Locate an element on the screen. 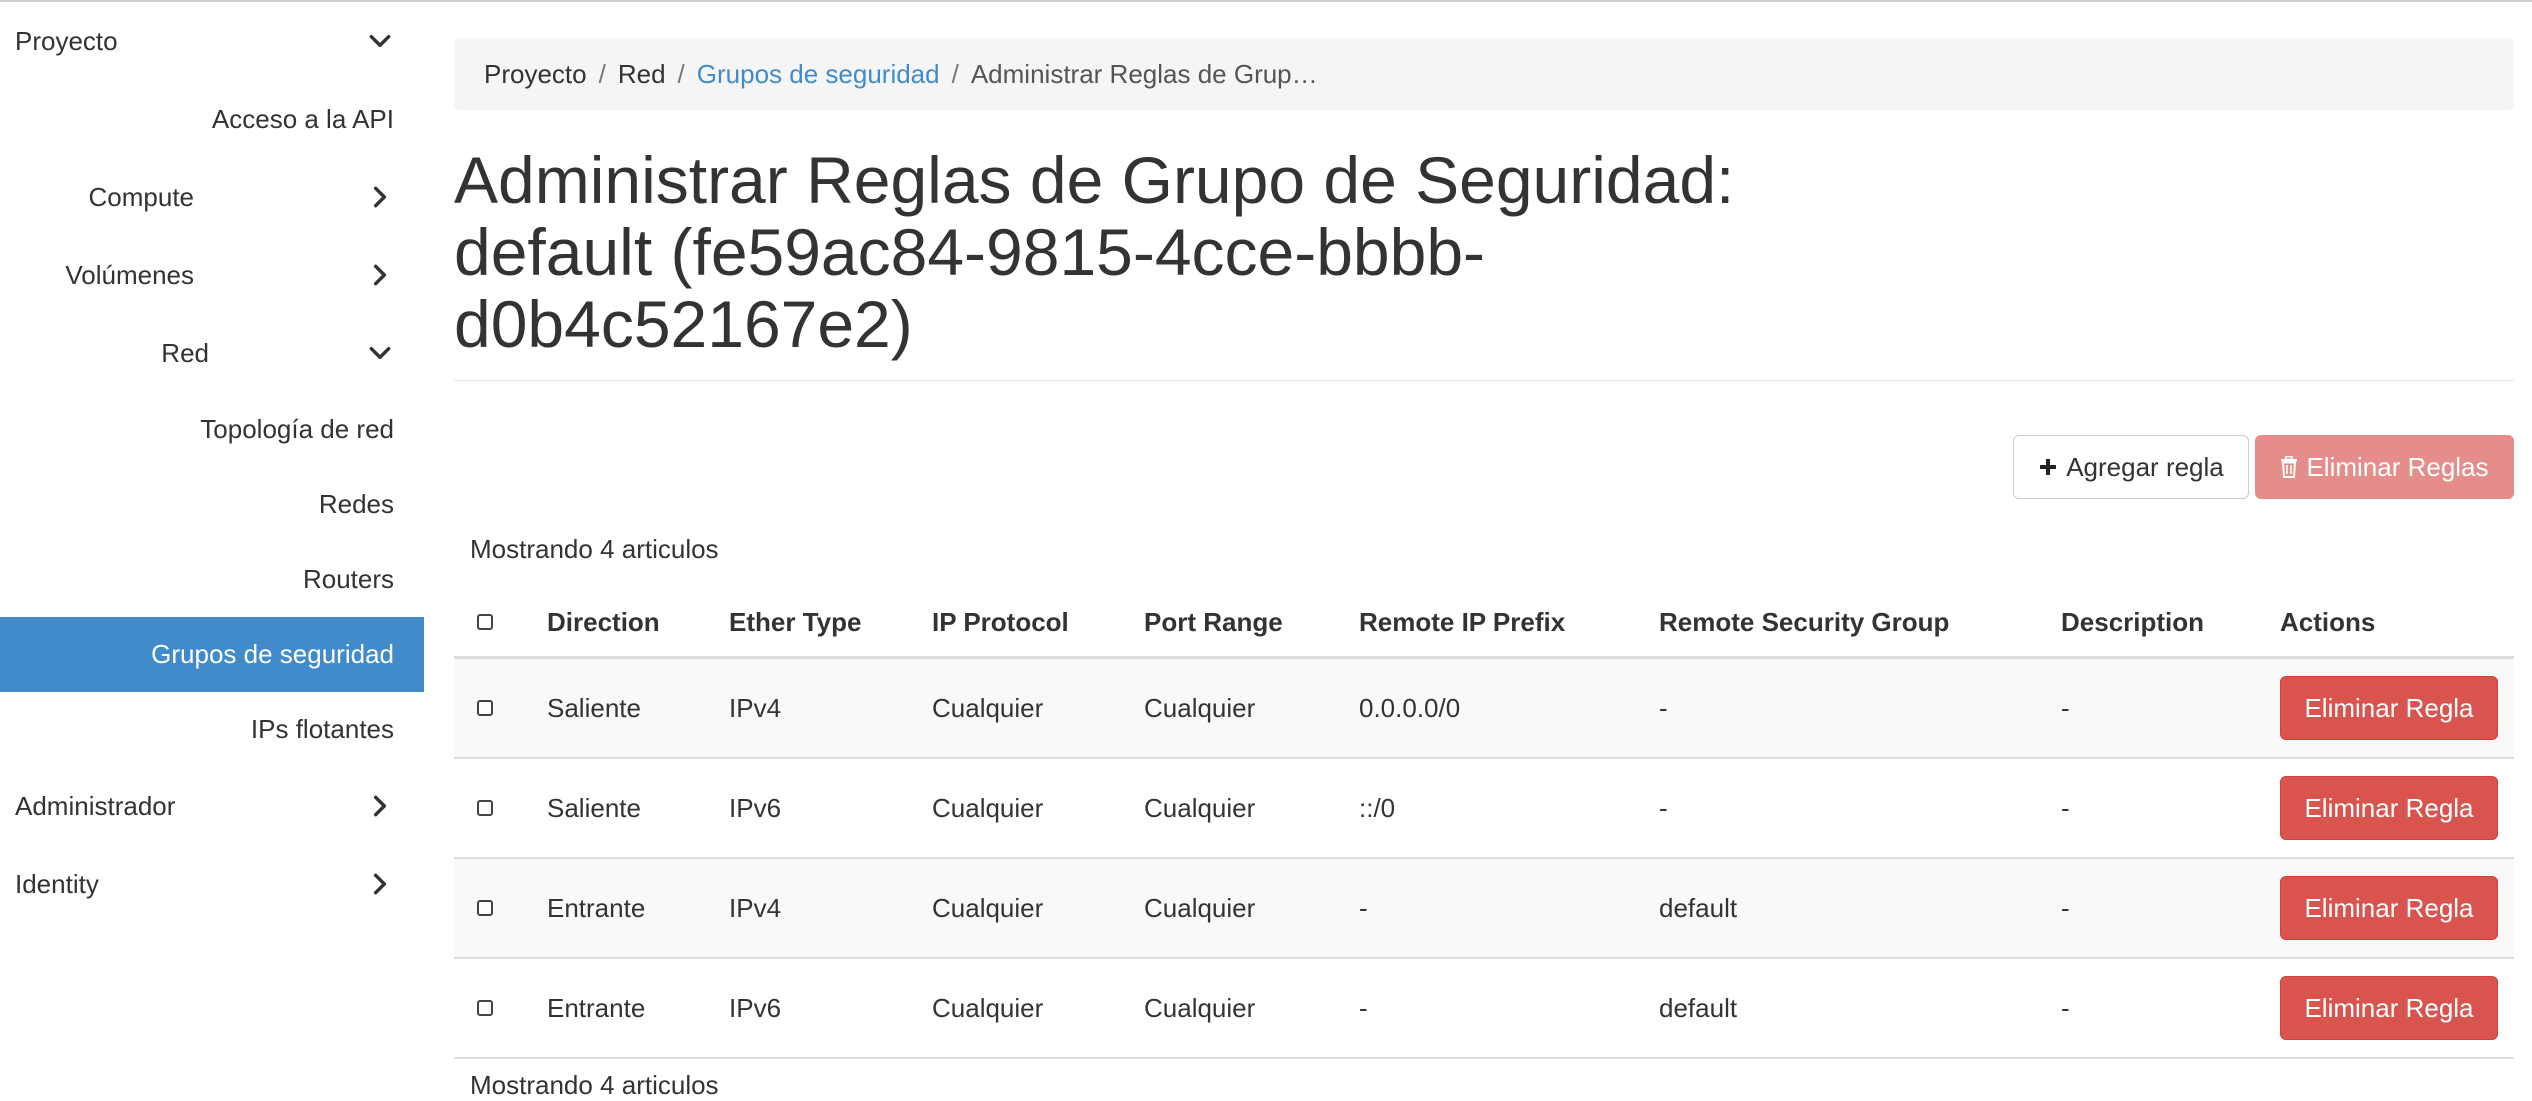 This screenshot has height=1101, width=2532. sidebar-item-label: Grupos de seguridad is located at coordinates (272, 654).